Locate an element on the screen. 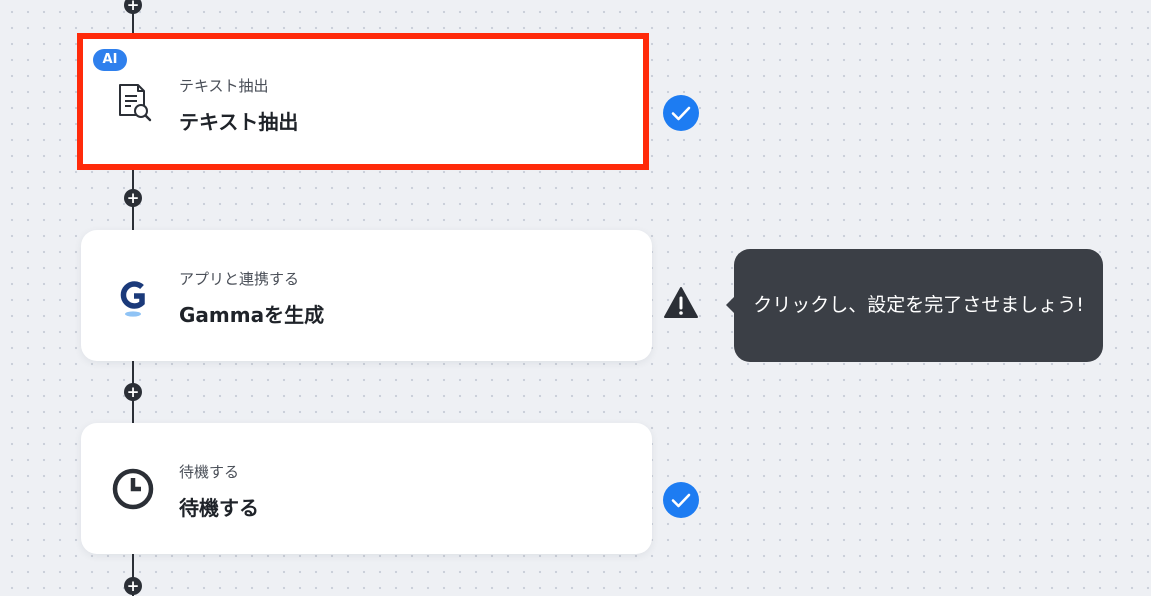  gamma-logo is located at coordinates (133, 296).